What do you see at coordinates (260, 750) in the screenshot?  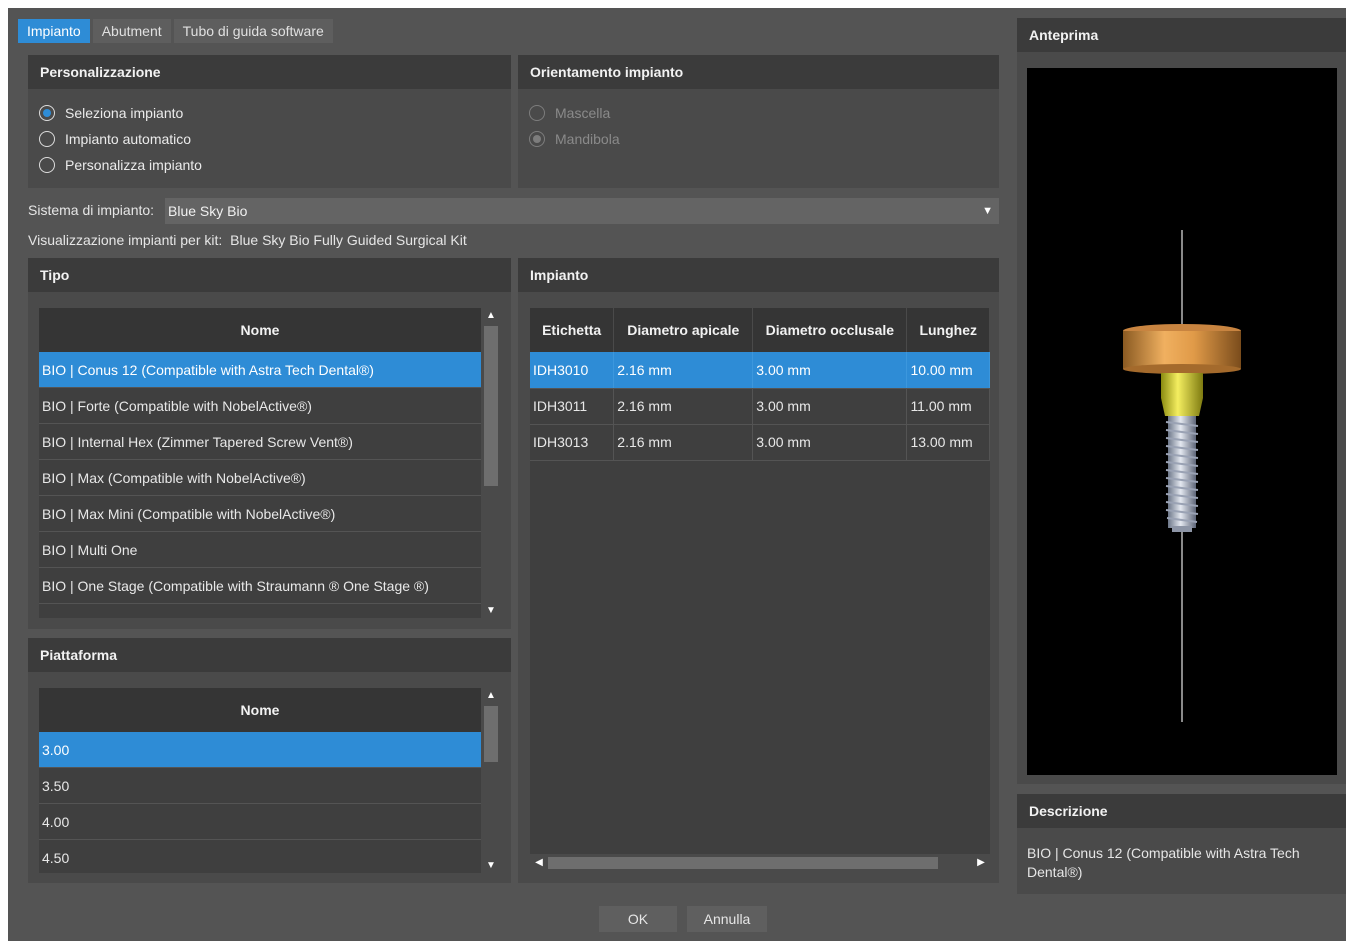 I see `list-item: 3.00` at bounding box center [260, 750].